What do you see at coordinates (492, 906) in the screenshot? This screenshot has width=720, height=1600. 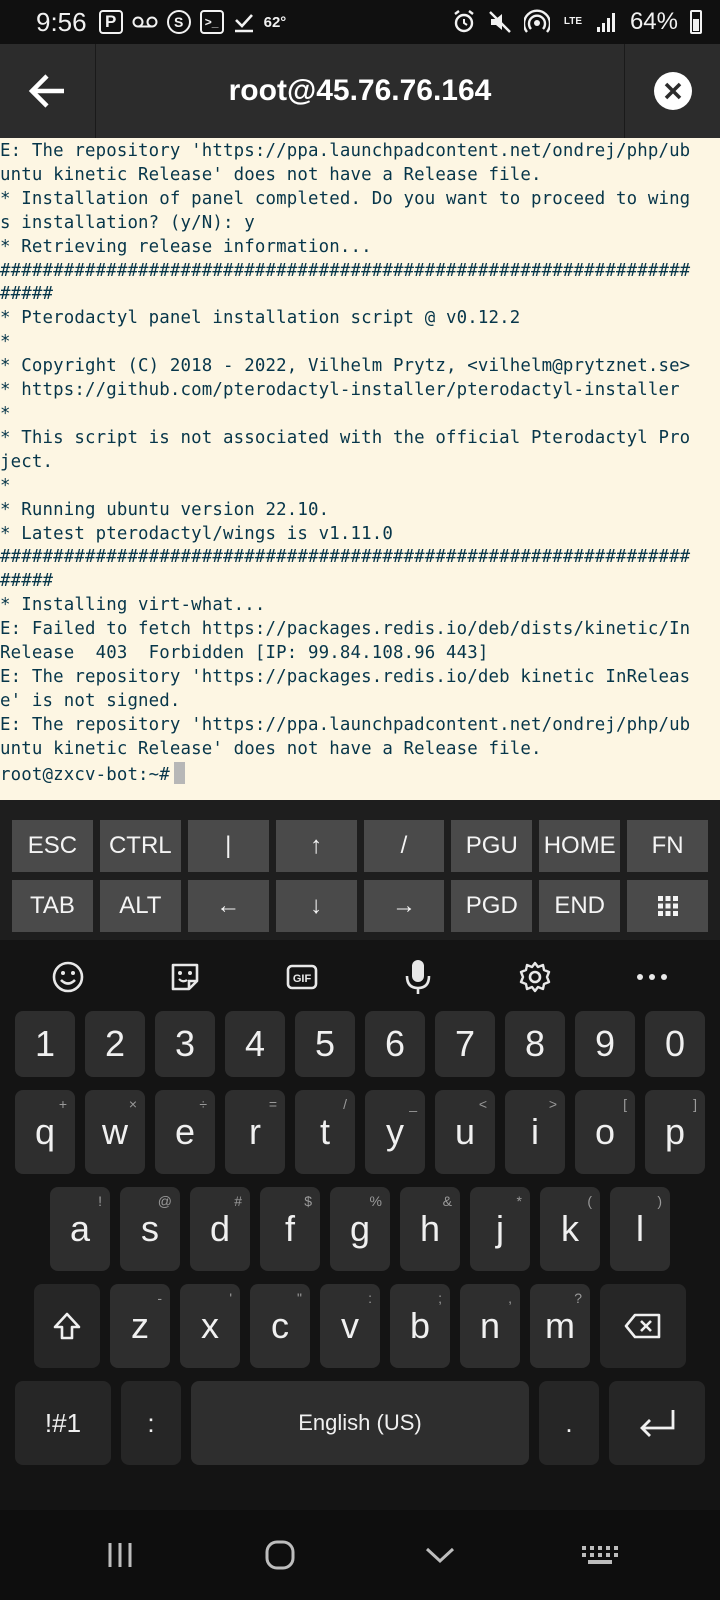 I see `extra-key-pgdn: PGD` at bounding box center [492, 906].